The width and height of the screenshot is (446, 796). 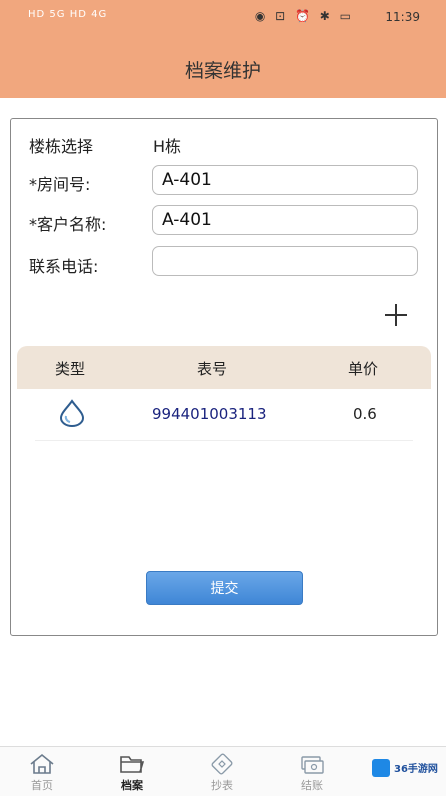 I want to click on signal-indicators: HD 5G HD 4G, so click(x=68, y=14).